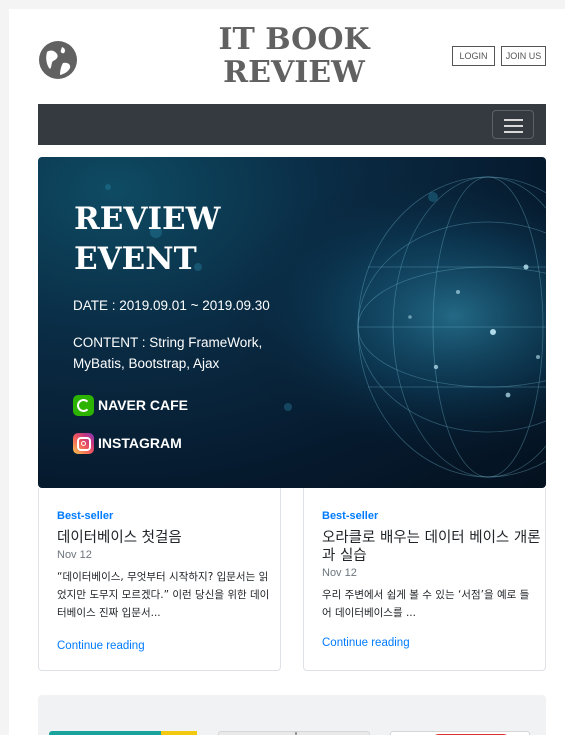  Describe the element at coordinates (473, 56) in the screenshot. I see `login-button: LOGIN` at that location.